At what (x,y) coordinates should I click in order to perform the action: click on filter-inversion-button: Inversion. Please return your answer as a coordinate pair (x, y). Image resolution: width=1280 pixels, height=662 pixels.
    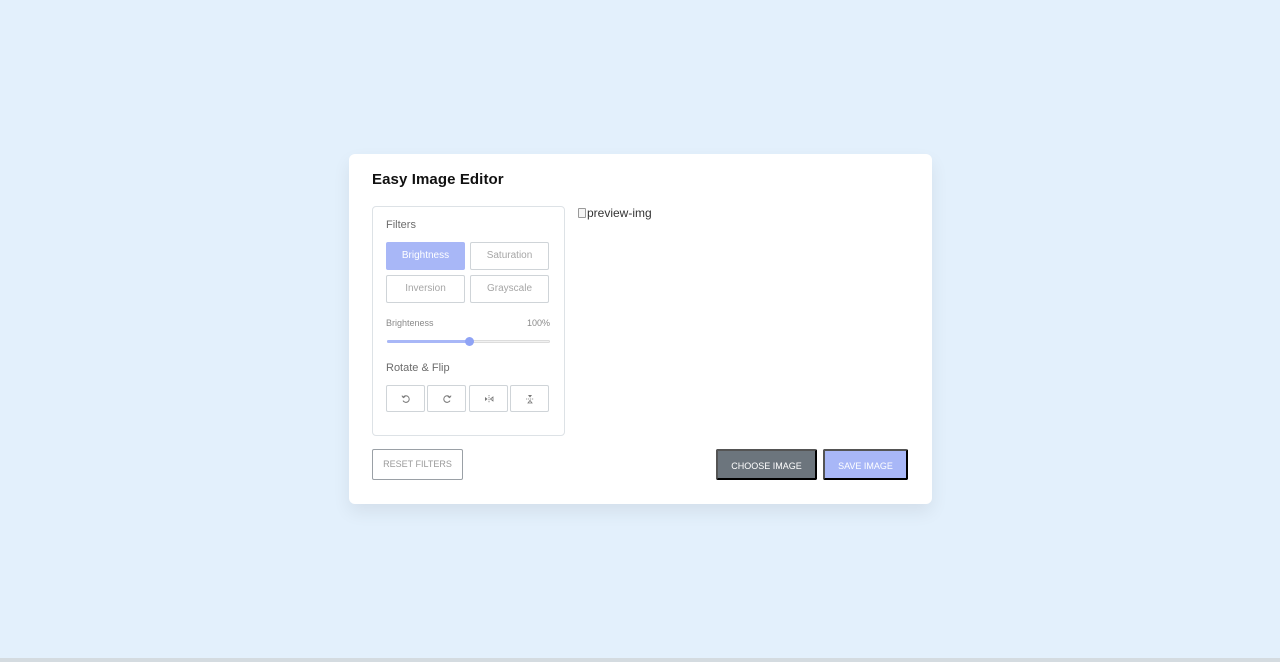
    Looking at the image, I should click on (425, 289).